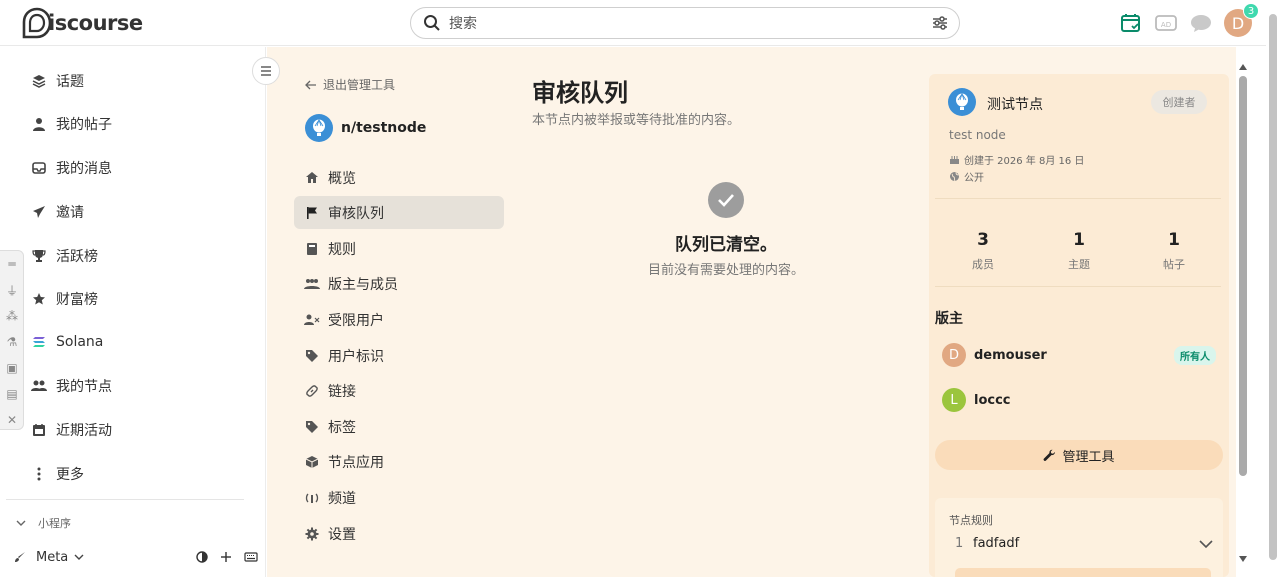 The width and height of the screenshot is (1280, 577). I want to click on search-icon, so click(432, 23).